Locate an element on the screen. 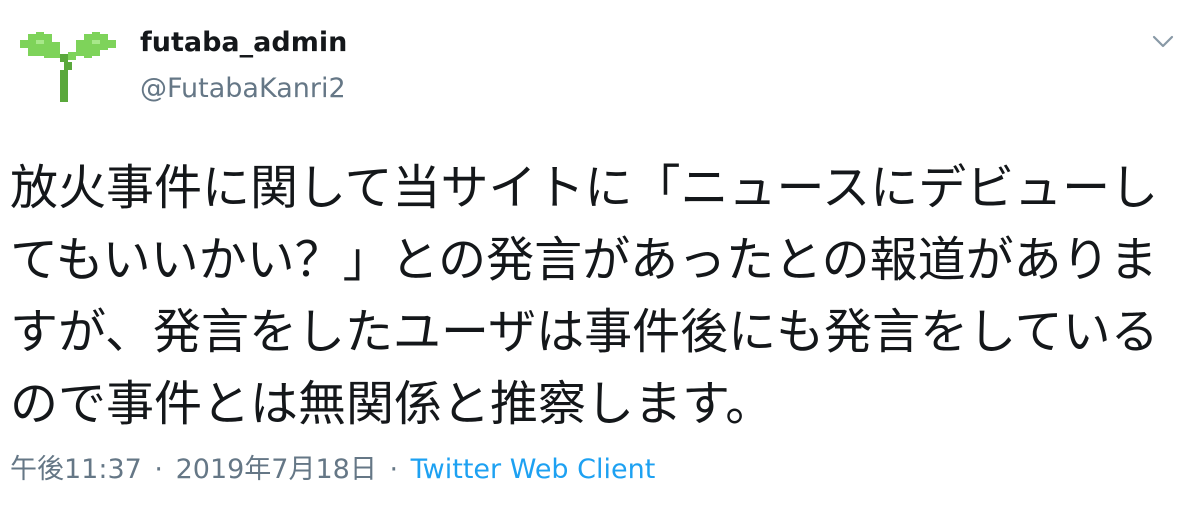  tweet-source-link: Twitter Web Client is located at coordinates (533, 469).